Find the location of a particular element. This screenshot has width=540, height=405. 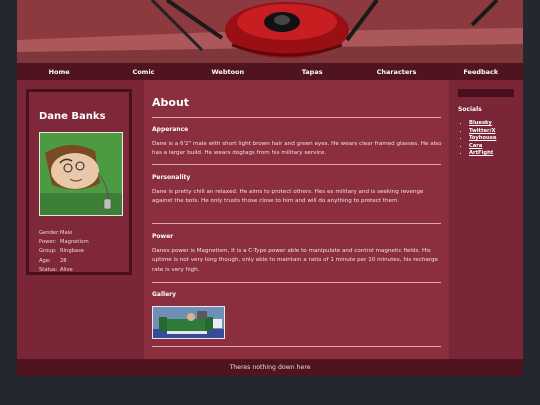

nav-item-home: Home is located at coordinates (59, 72).